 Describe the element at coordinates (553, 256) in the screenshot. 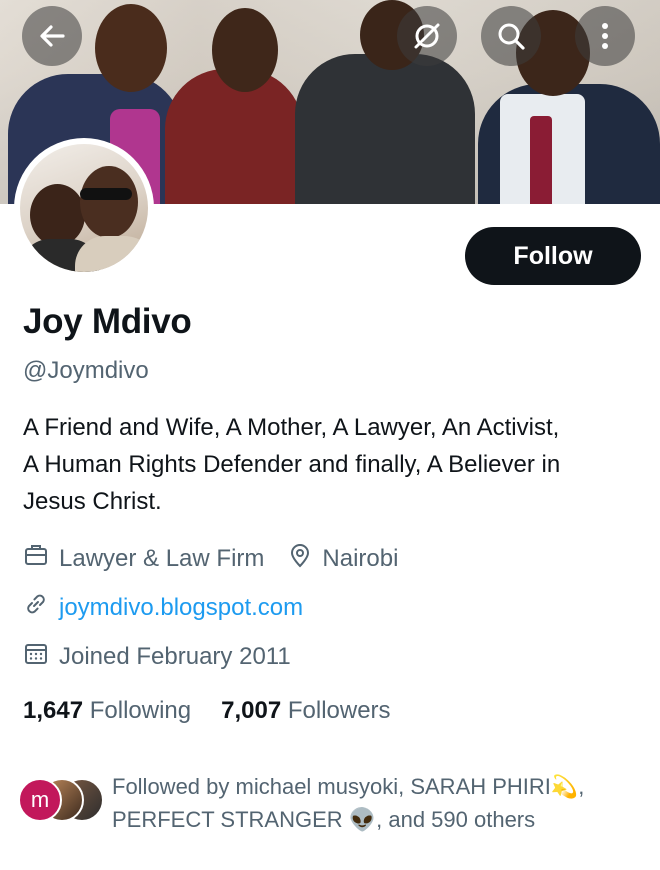

I see `follow-button: Follow` at that location.